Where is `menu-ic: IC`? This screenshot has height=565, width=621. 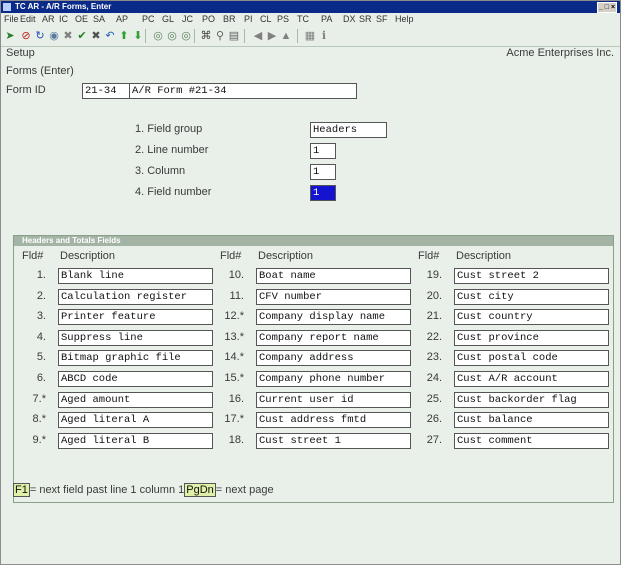
menu-ic: IC is located at coordinates (63, 19).